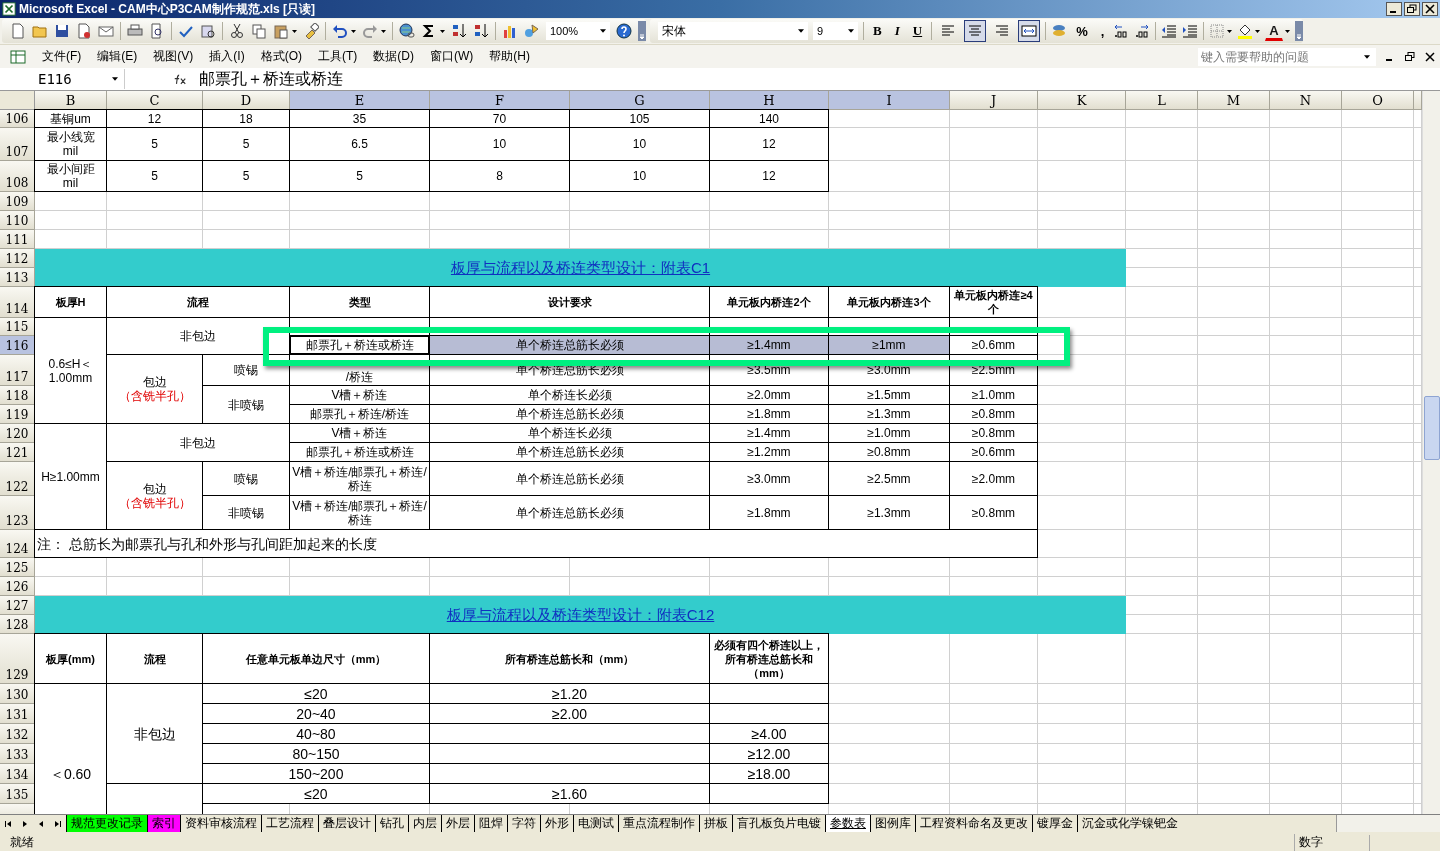 The width and height of the screenshot is (1440, 851). Describe the element at coordinates (17, 119) in the screenshot. I see `row-header: 106` at that location.